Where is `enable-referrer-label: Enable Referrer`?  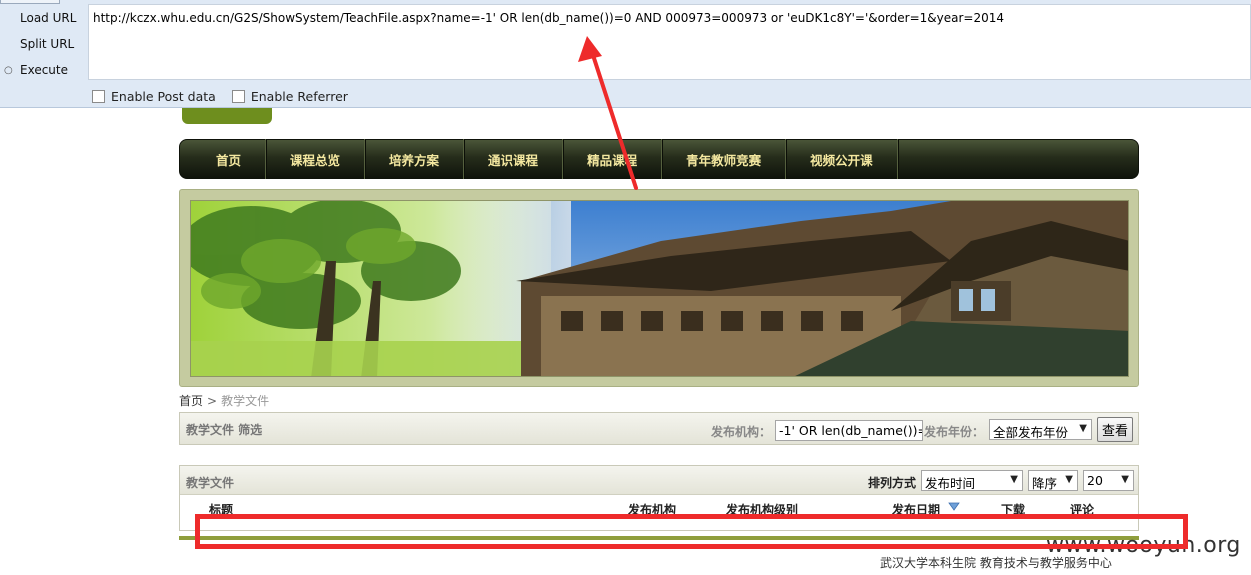
enable-referrer-label: Enable Referrer is located at coordinates (299, 96).